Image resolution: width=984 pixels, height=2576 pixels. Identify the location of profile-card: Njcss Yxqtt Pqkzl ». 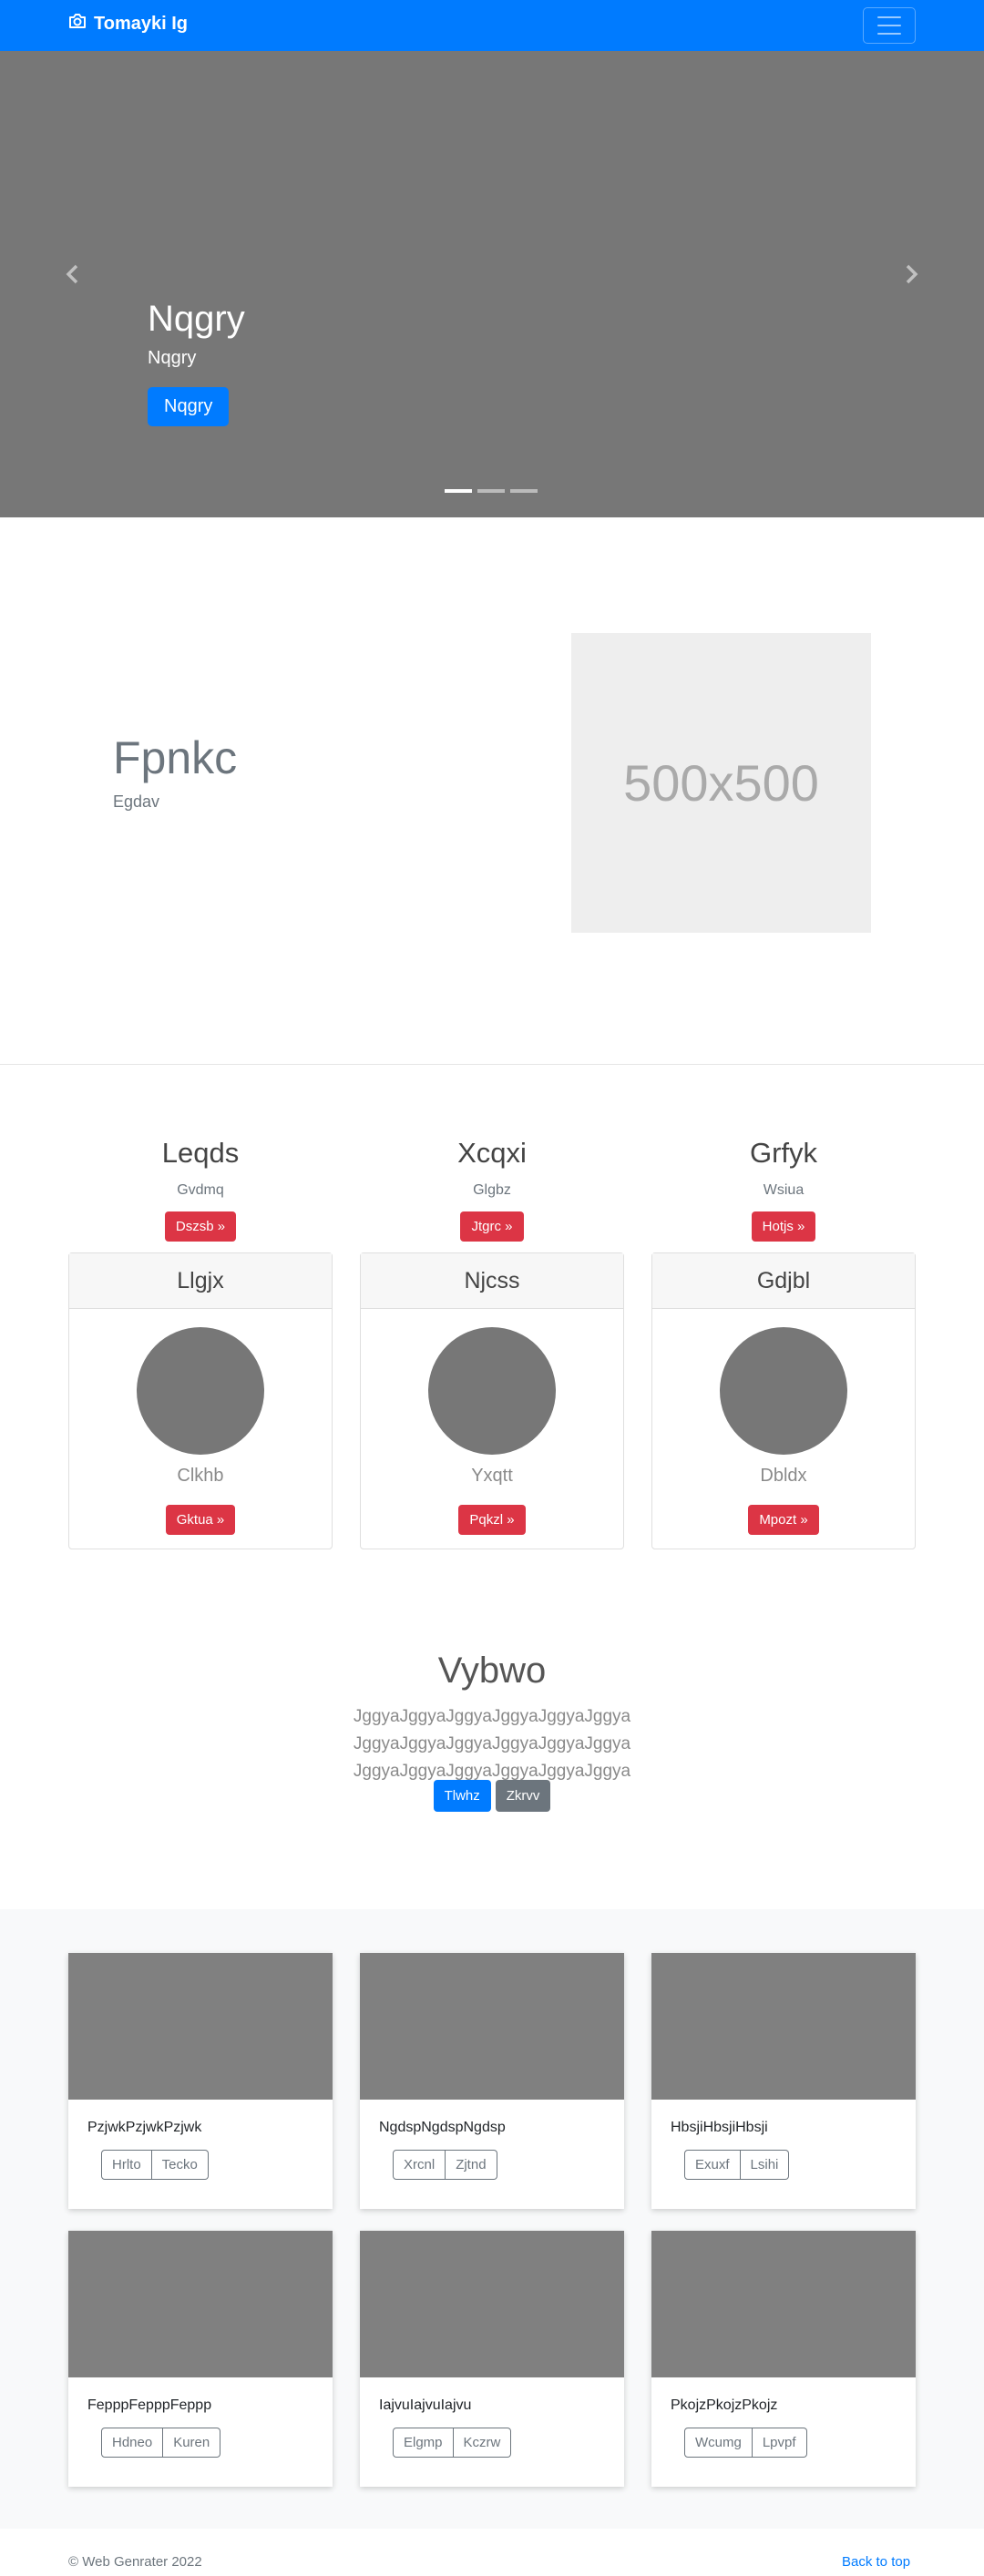
(492, 1400).